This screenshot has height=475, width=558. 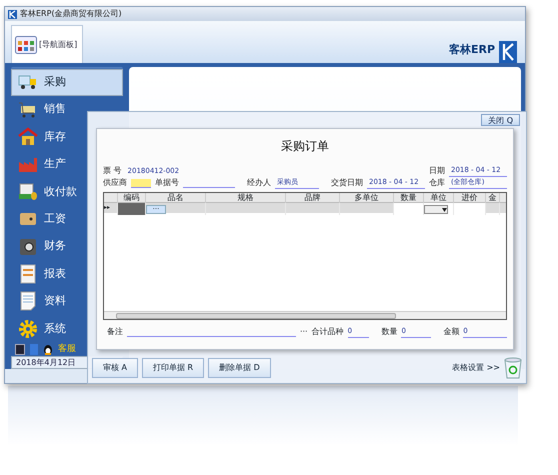 I want to click on safe-icon, so click(x=28, y=246).